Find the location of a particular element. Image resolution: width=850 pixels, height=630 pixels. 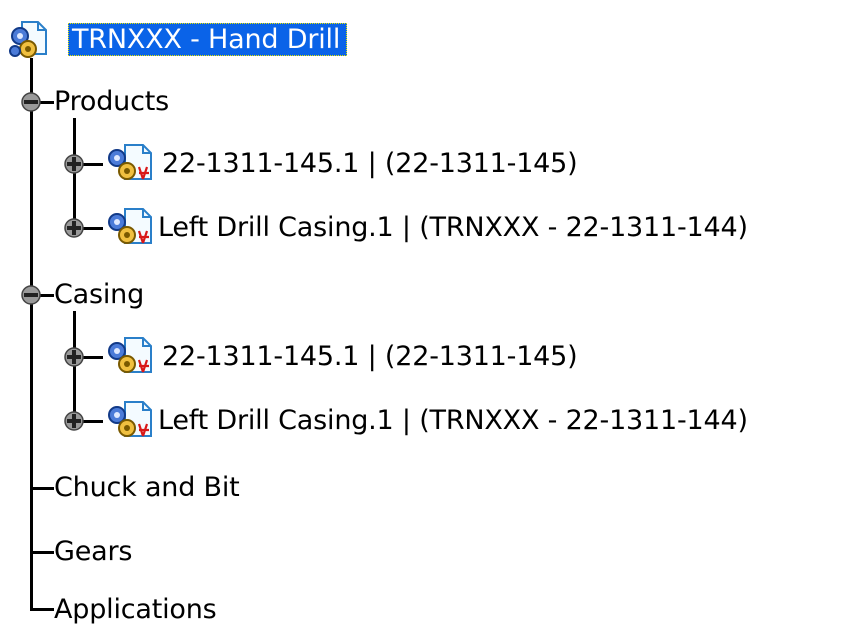

expand-casing-child-1-toggle is located at coordinates (74, 357).